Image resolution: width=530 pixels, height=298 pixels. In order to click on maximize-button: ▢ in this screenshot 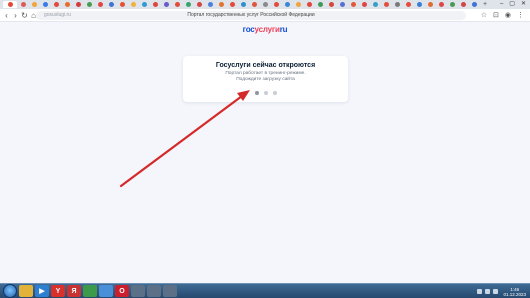, I will do `click(512, 4)`.